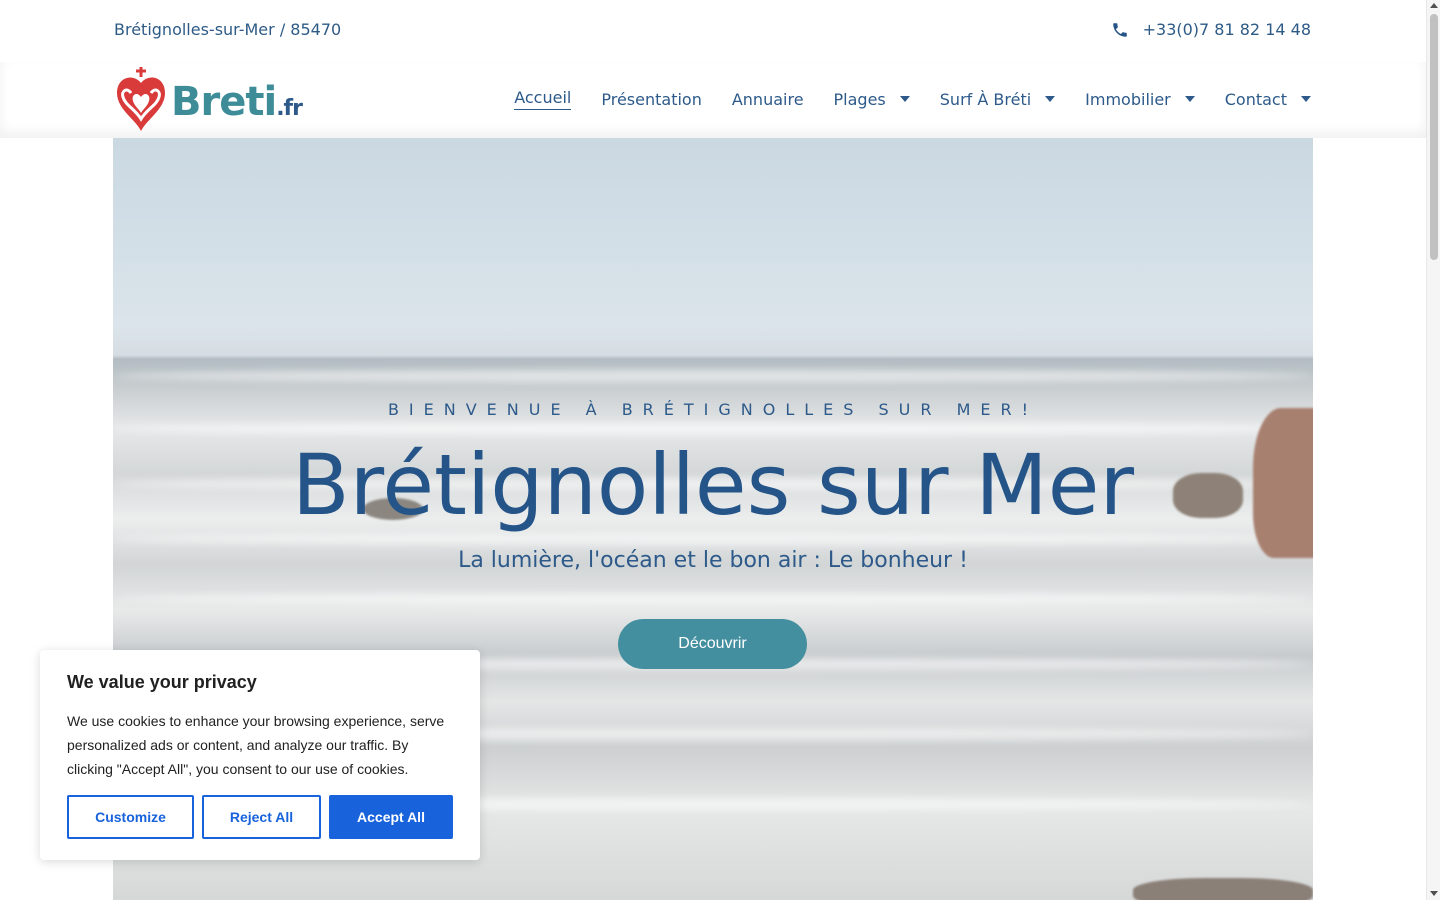 This screenshot has width=1440, height=900. I want to click on nav-label: Annuaire, so click(767, 99).